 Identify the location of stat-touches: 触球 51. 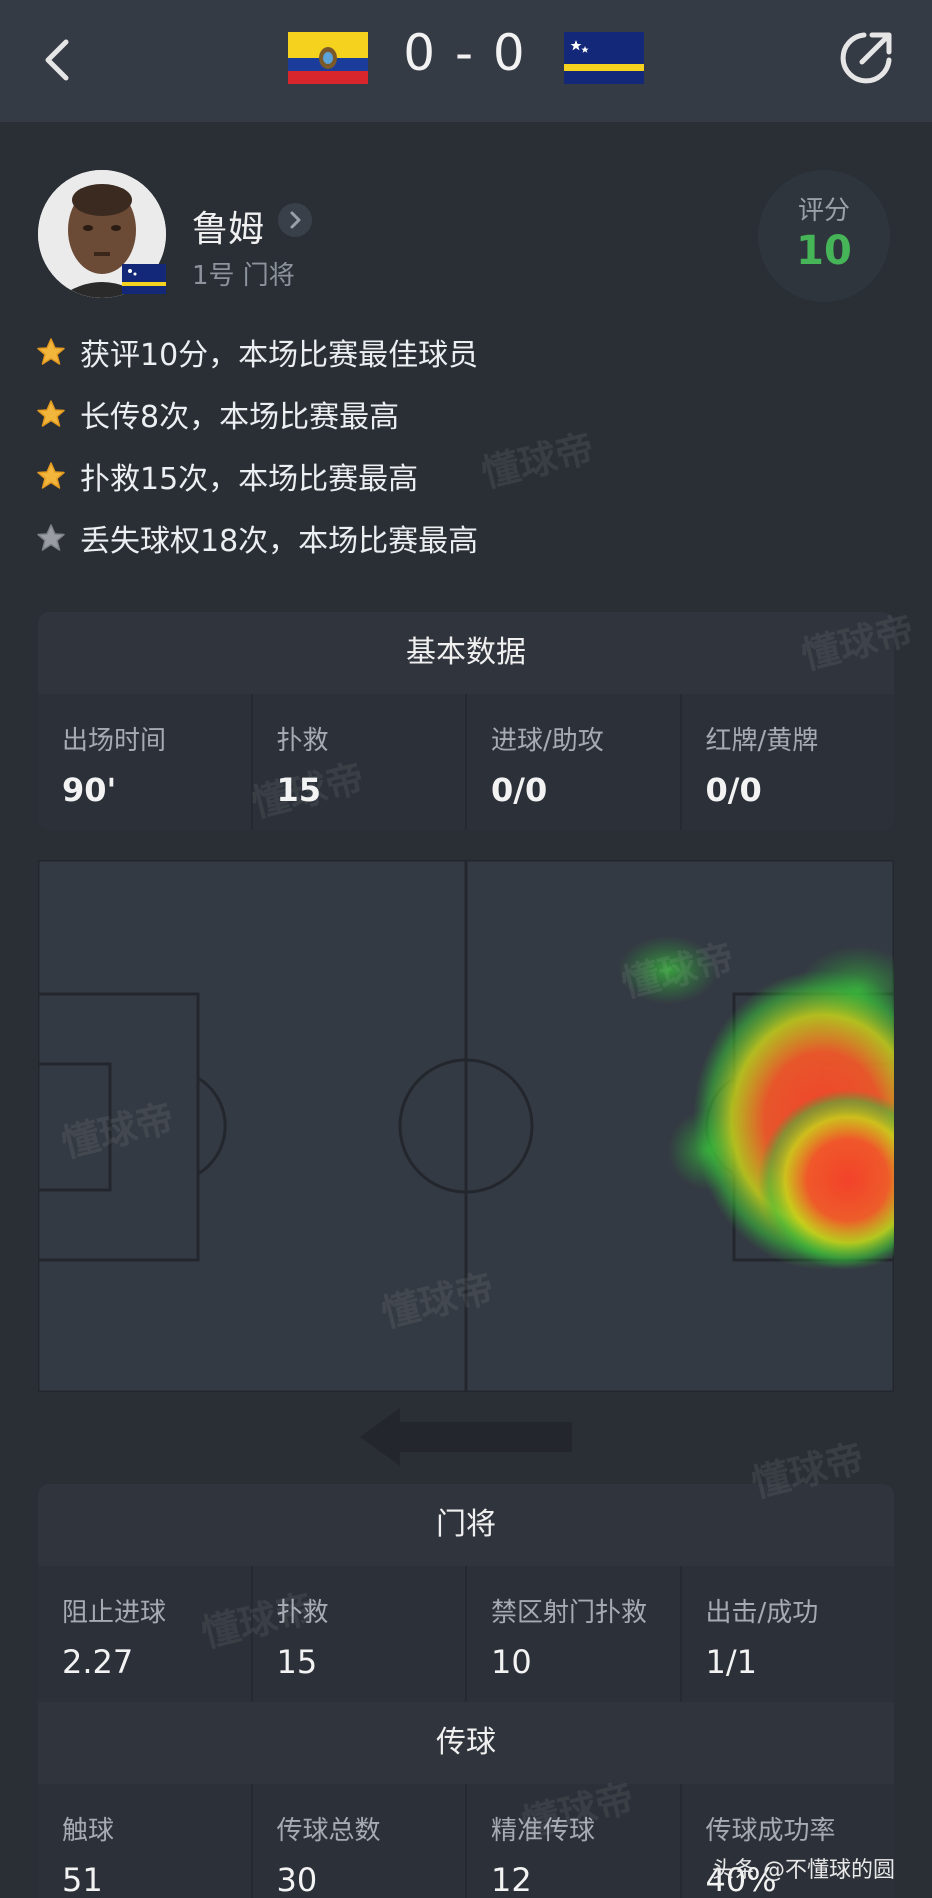
(145, 1841).